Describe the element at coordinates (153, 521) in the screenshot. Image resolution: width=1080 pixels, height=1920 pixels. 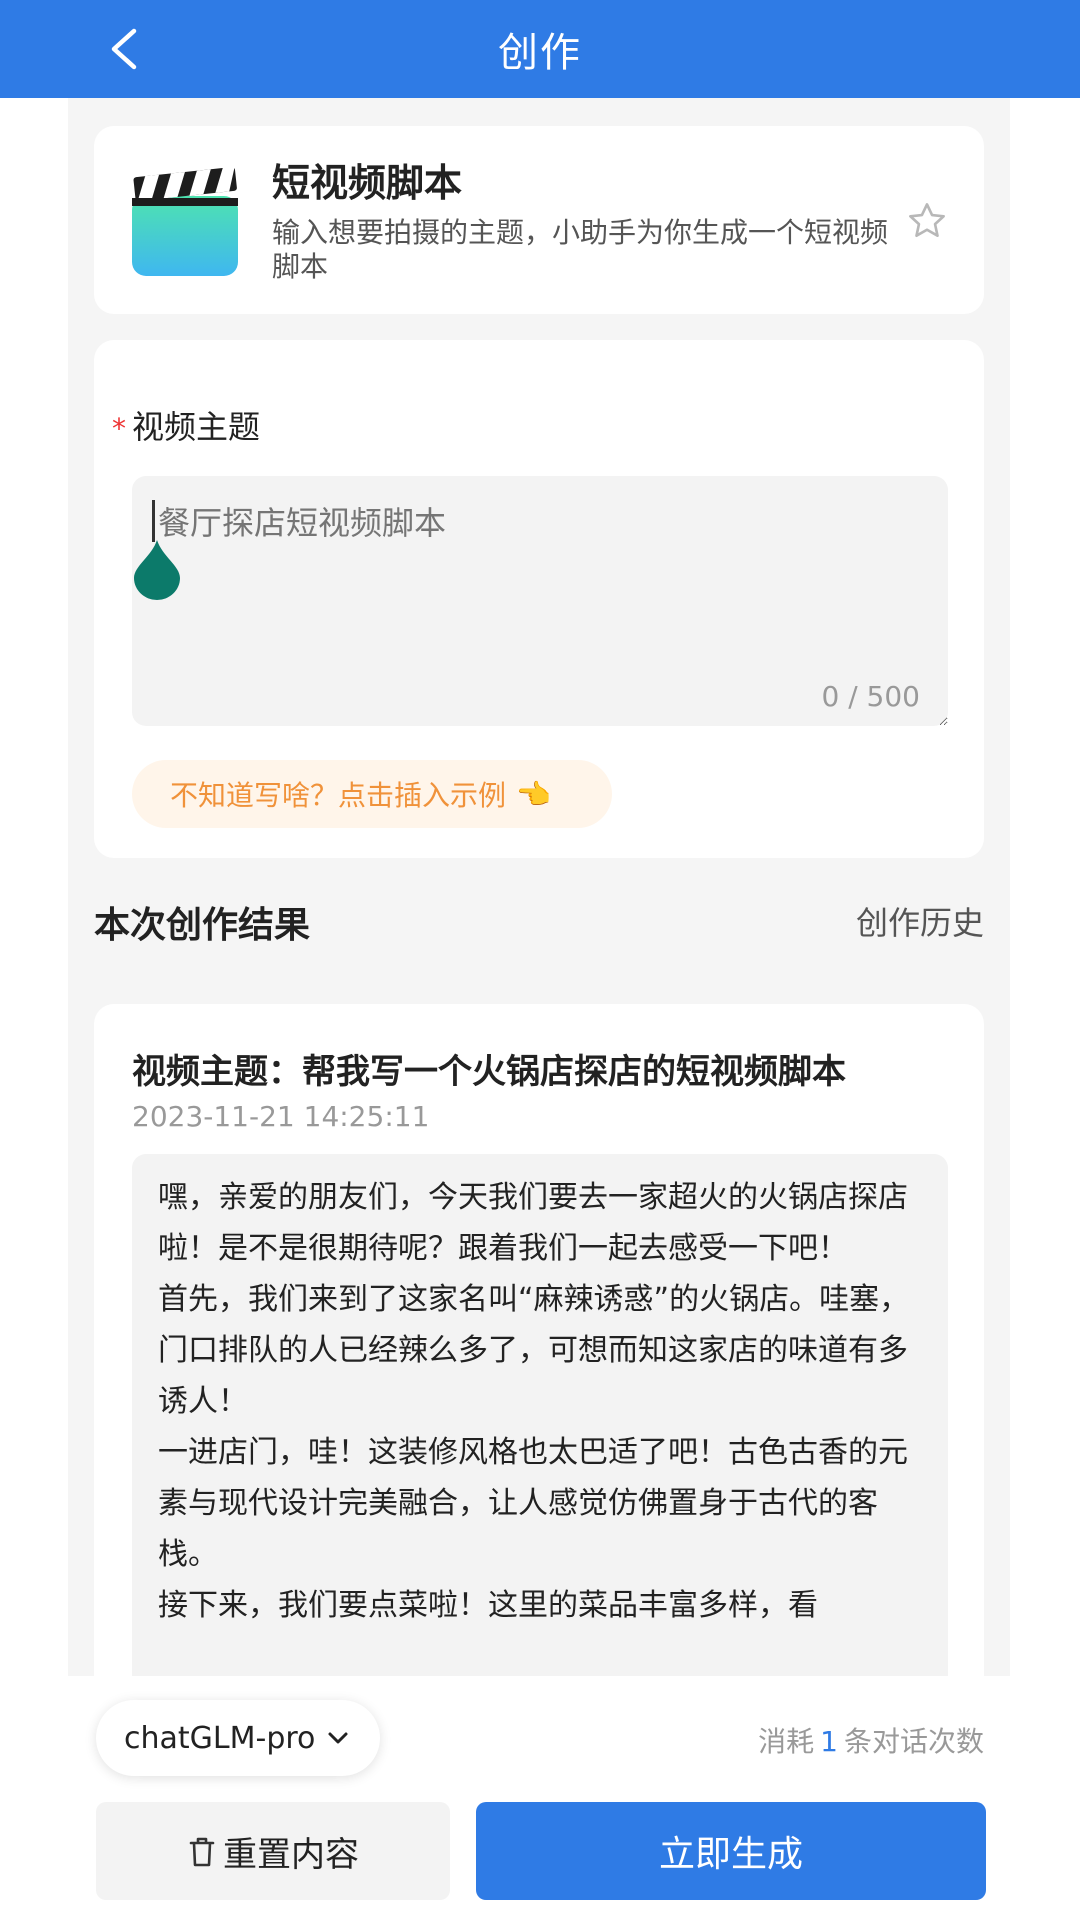
I see `text-caret` at that location.